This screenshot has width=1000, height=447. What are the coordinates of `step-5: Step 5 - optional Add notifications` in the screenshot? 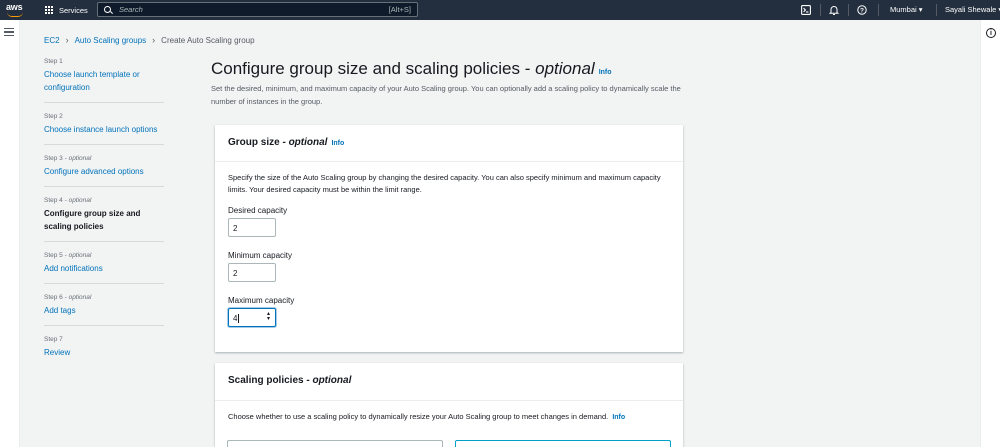 It's located at (104, 268).